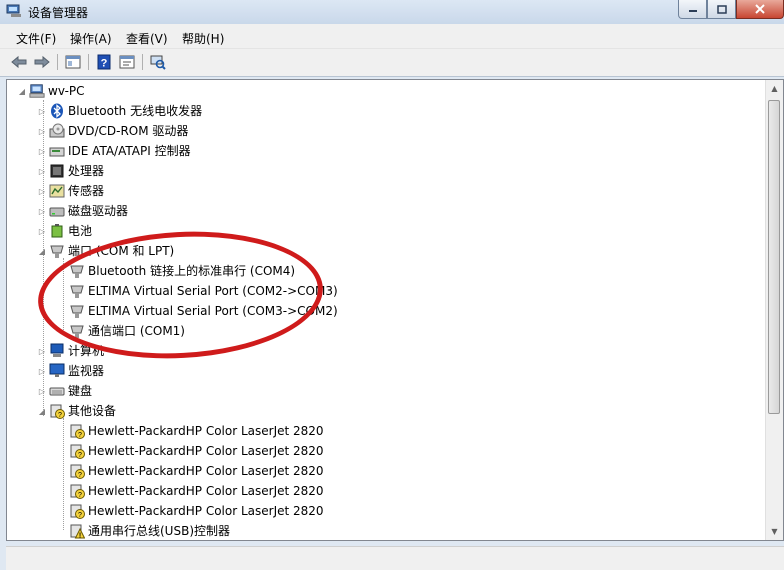 The width and height of the screenshot is (784, 570). Describe the element at coordinates (197, 311) in the screenshot. I see `tree-item-port-com3-com2: ELTIMA Virtual Serial Port (COM3->COM2)` at that location.